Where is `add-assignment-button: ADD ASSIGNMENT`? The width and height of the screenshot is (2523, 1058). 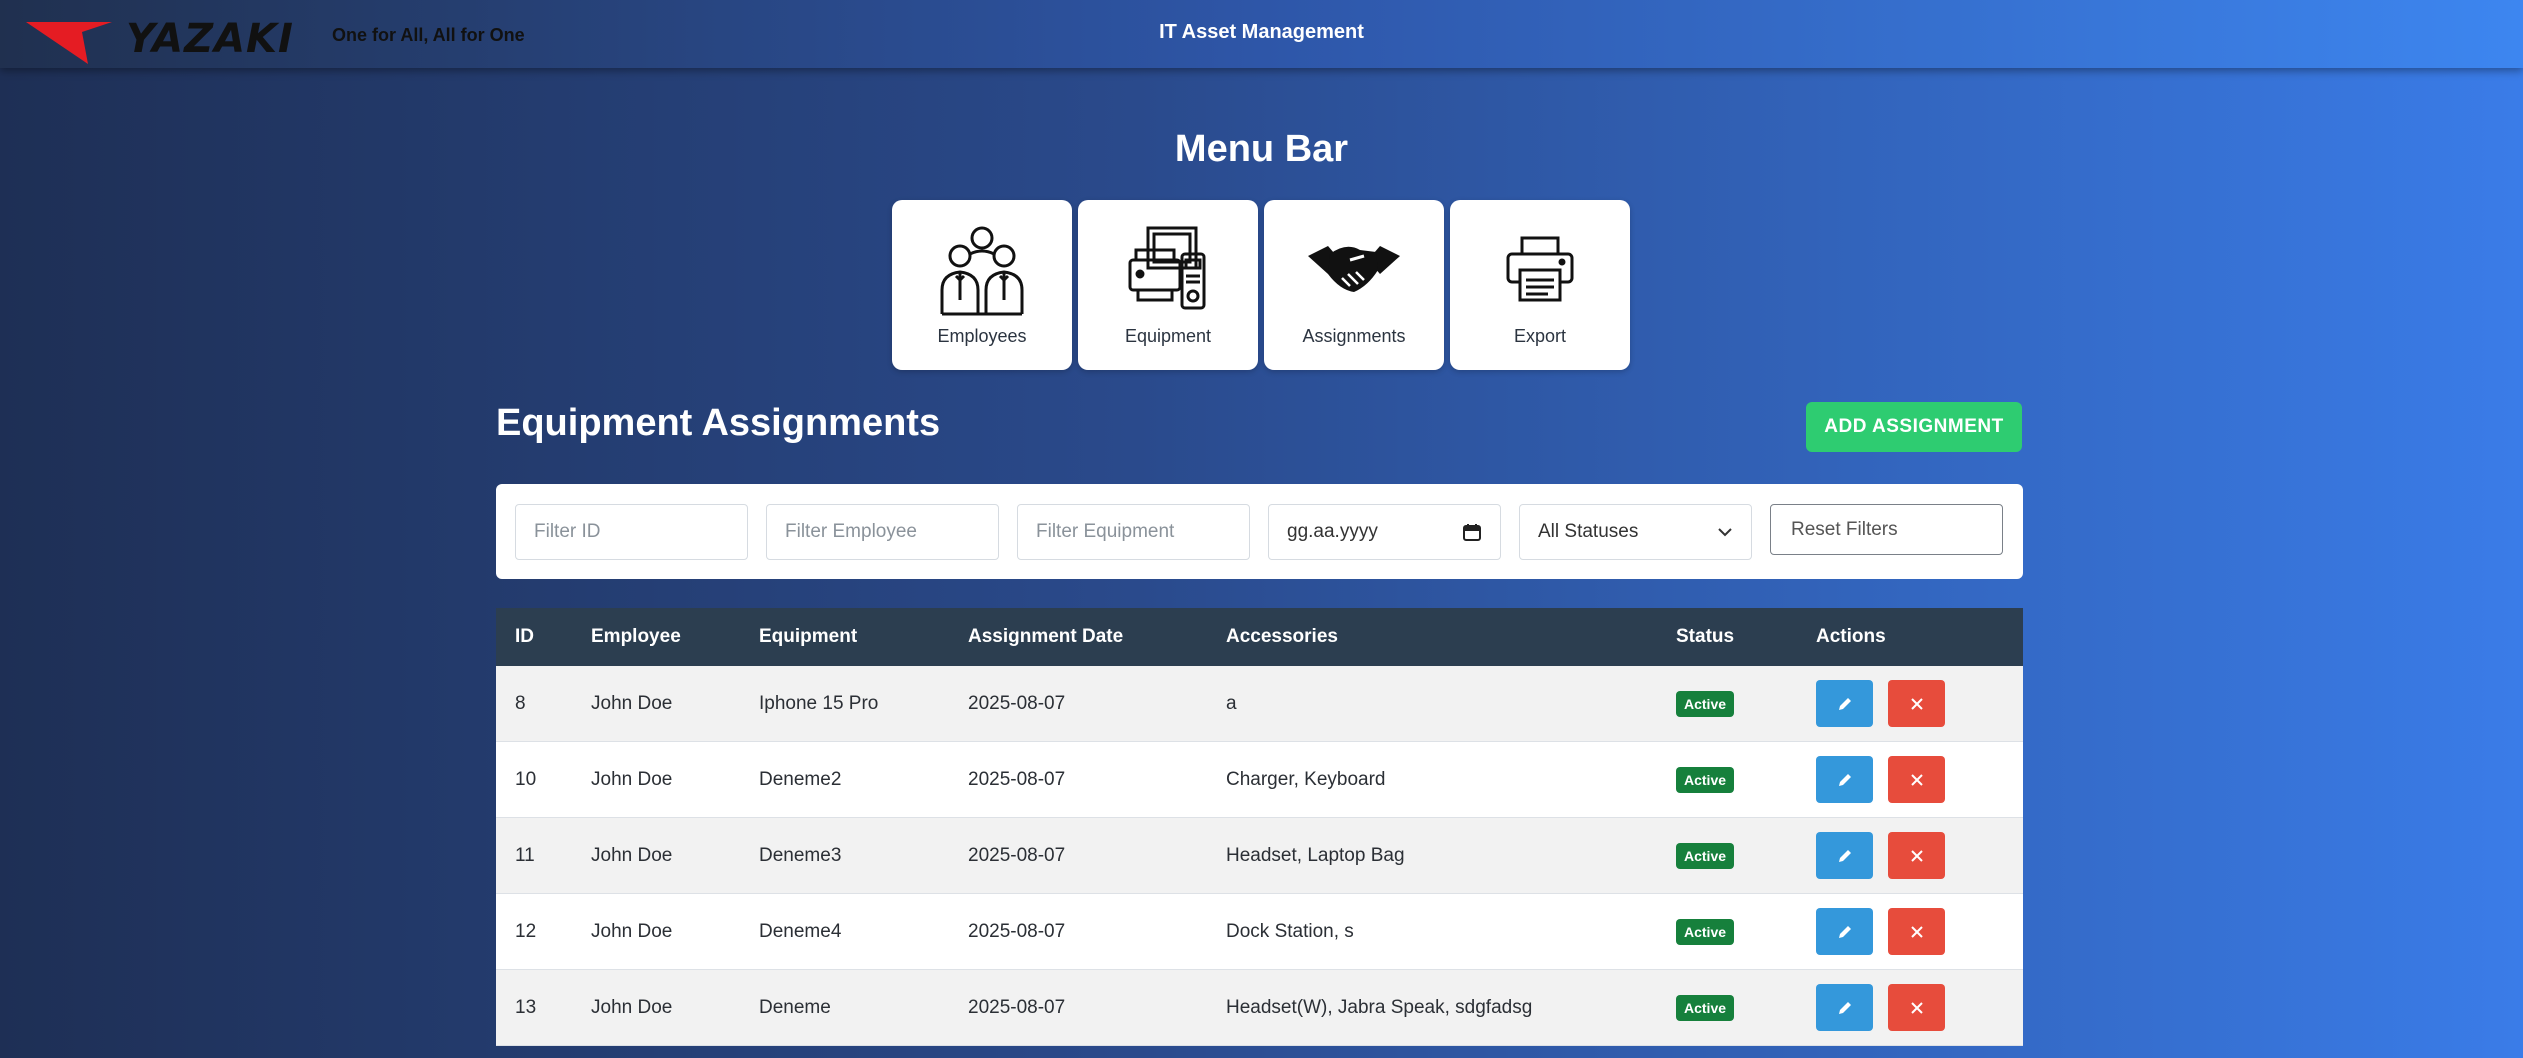
add-assignment-button: ADD ASSIGNMENT is located at coordinates (1914, 427).